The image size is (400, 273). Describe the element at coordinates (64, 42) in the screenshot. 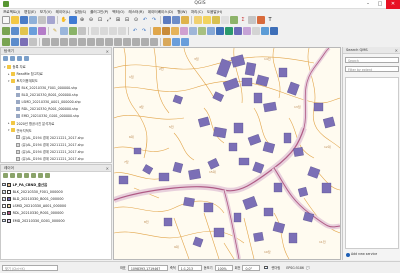

I see `simplify-feature-icon` at that location.